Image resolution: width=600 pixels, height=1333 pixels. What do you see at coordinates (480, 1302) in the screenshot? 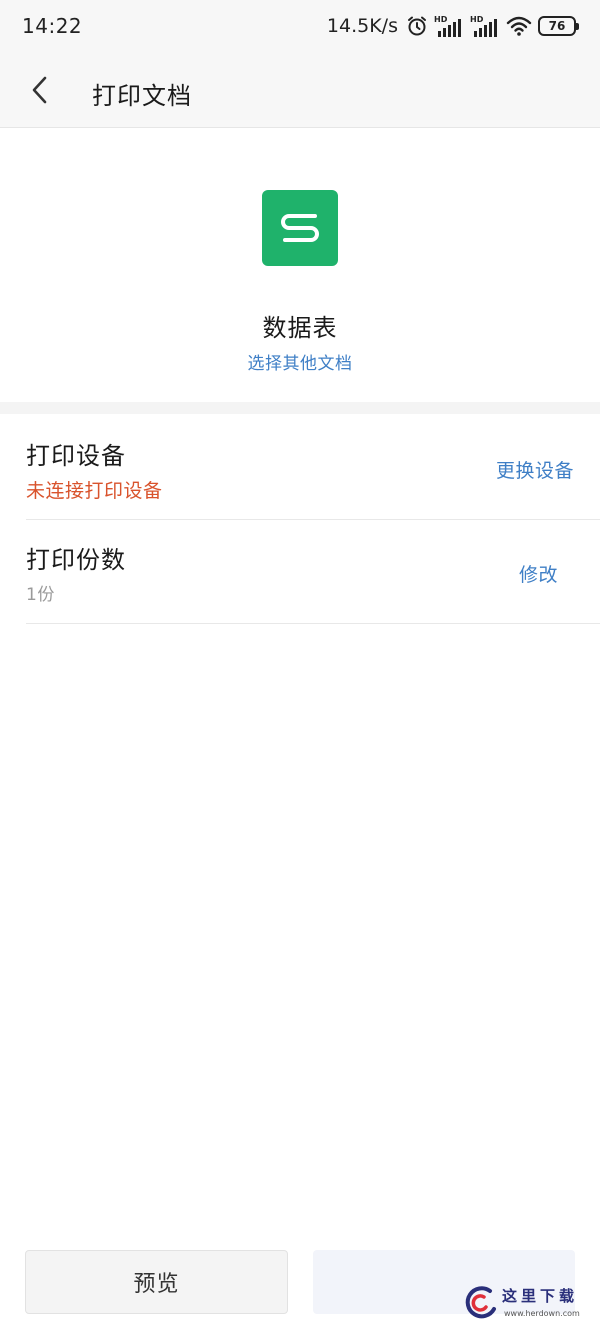
I see `watermark-swirl-icon` at bounding box center [480, 1302].